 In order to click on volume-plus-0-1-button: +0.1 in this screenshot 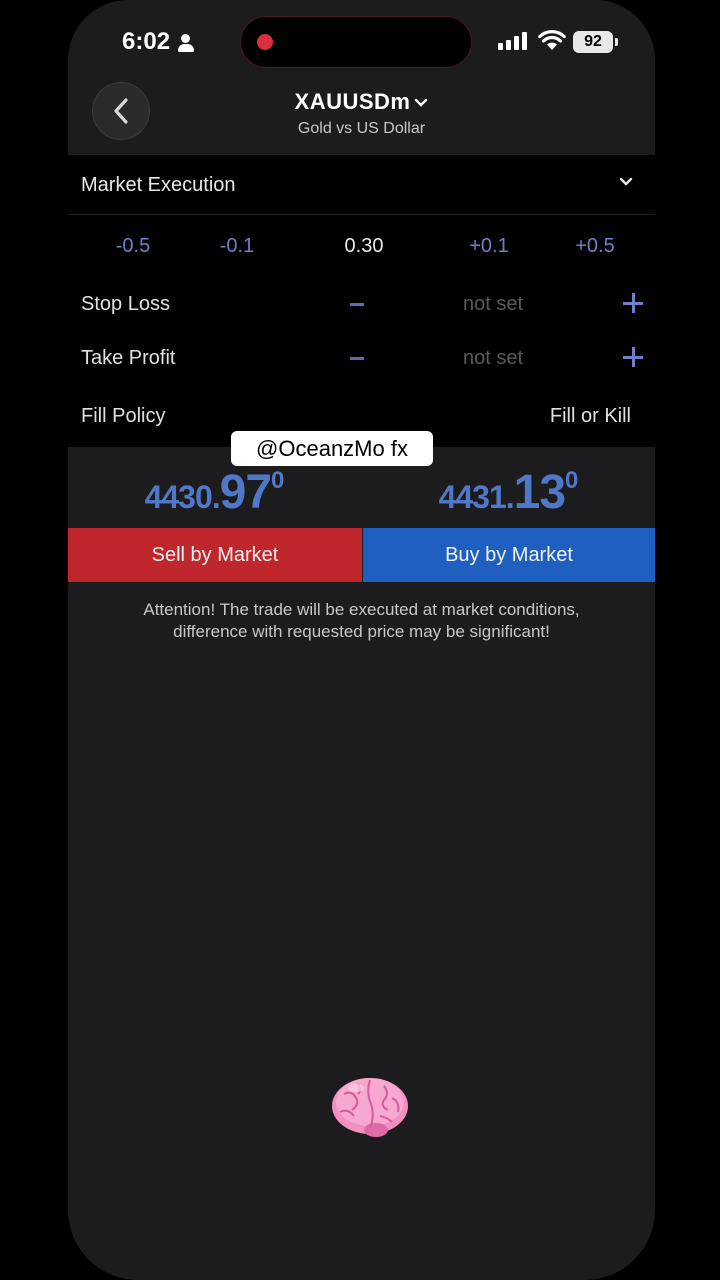, I will do `click(489, 246)`.